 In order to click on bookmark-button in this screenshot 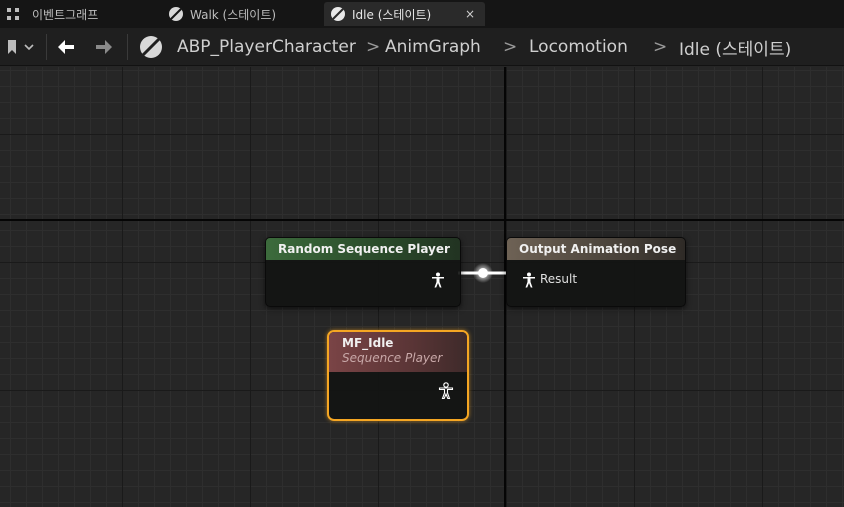, I will do `click(24, 47)`.